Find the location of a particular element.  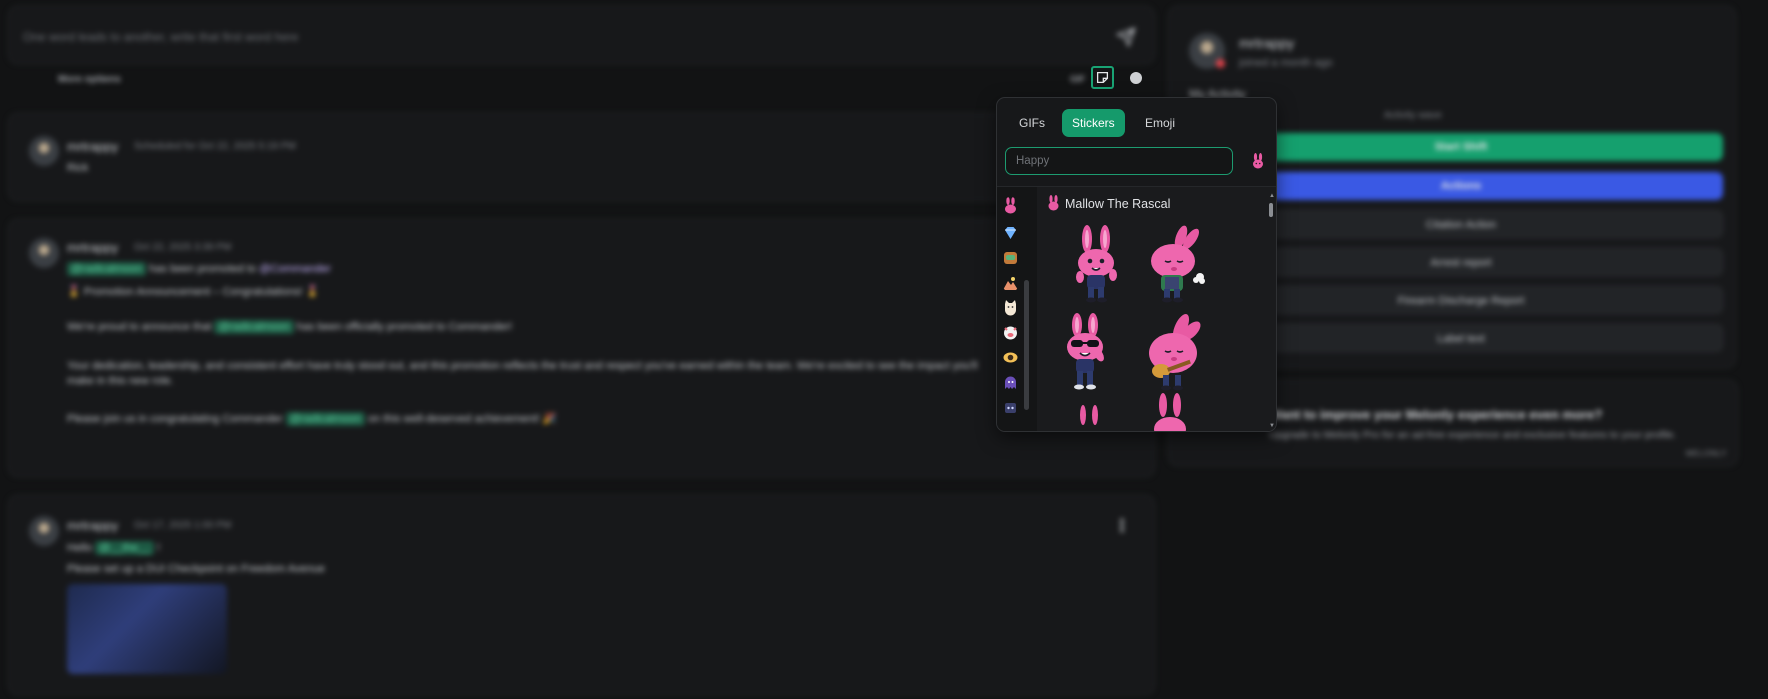

scroll-down-icon: ▼ is located at coordinates (1272, 426).